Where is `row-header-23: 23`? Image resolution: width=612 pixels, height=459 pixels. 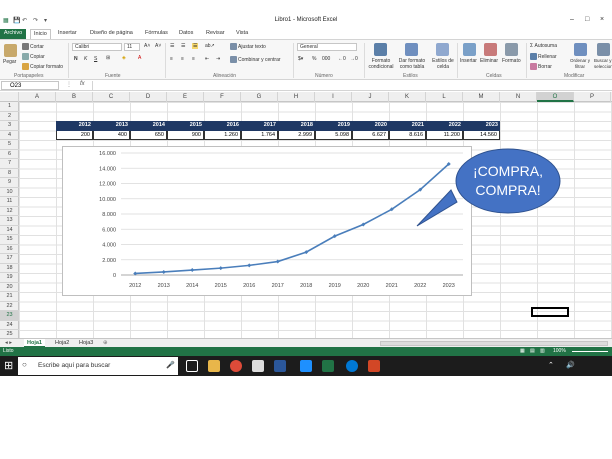 row-header-23: 23 is located at coordinates (9, 316).